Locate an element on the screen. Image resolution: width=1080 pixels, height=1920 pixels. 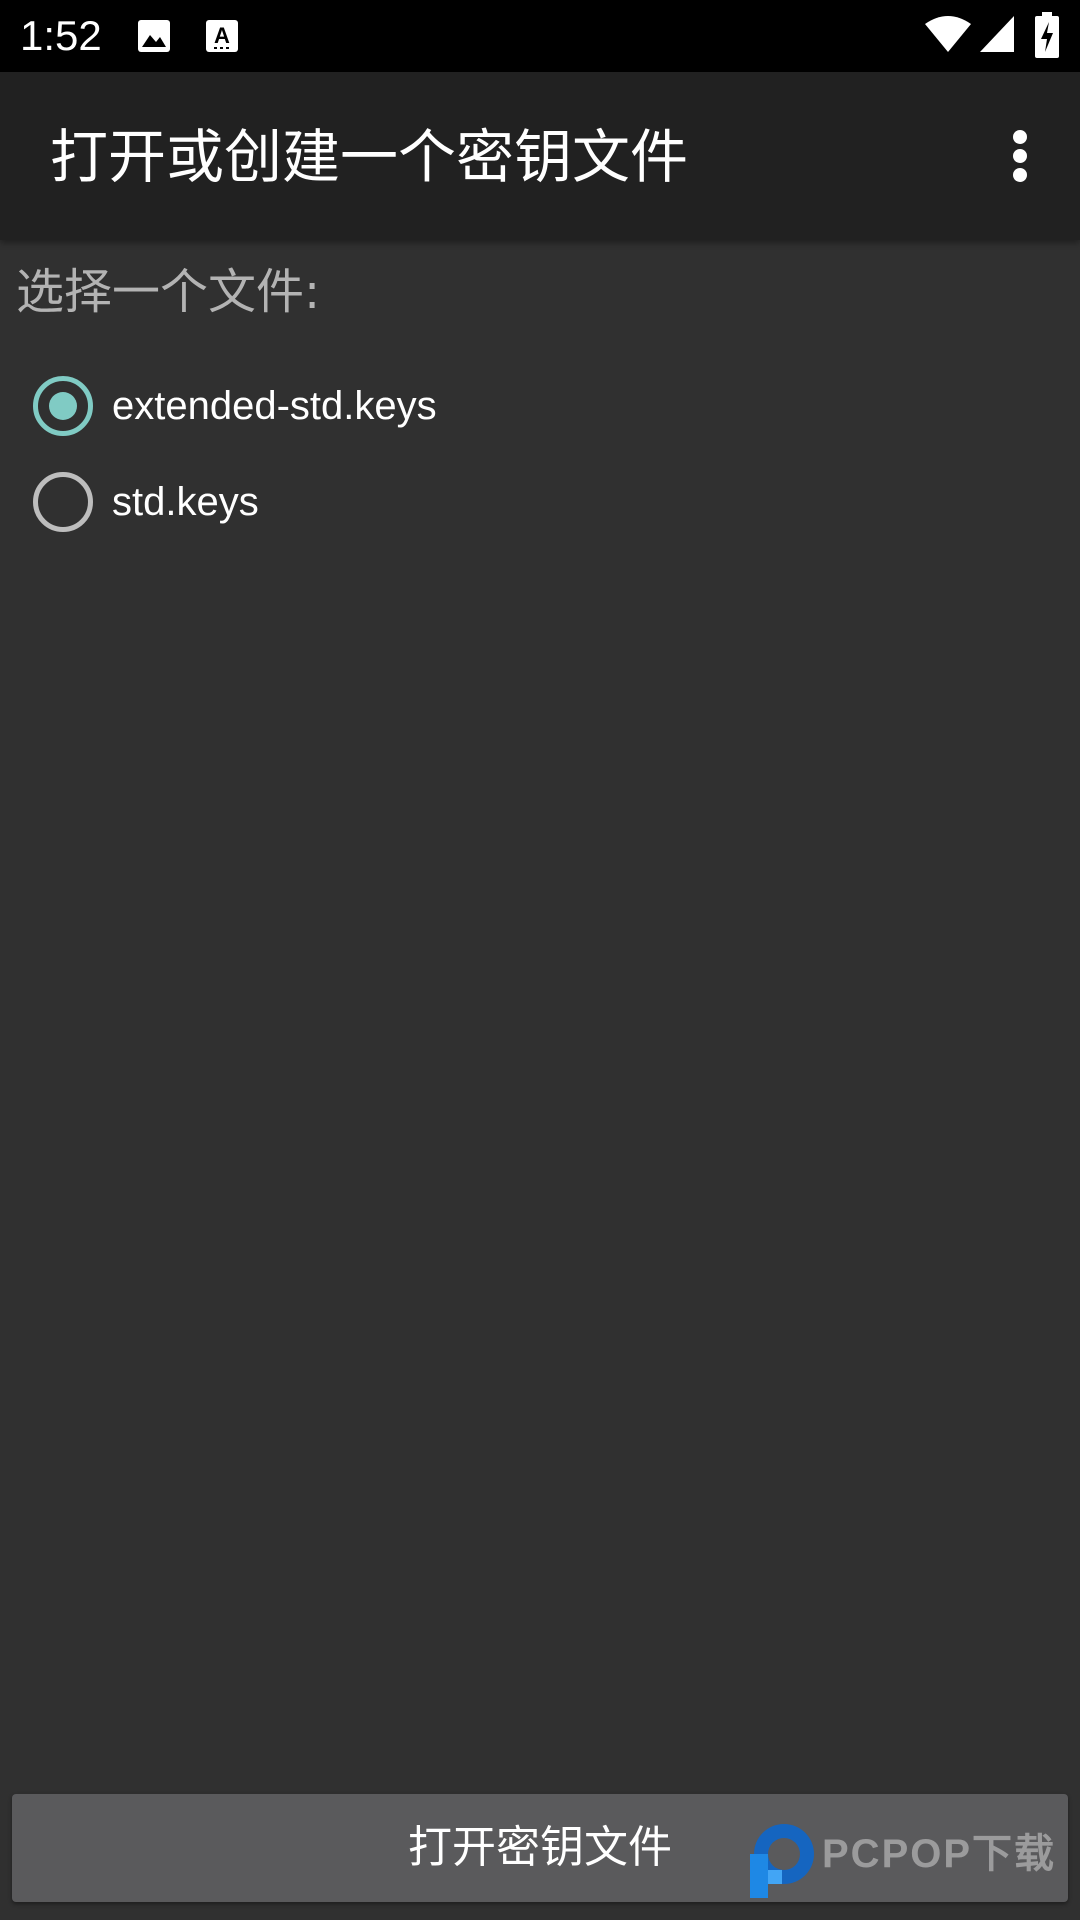
radio-option-label: extended-std.keys is located at coordinates (274, 406).